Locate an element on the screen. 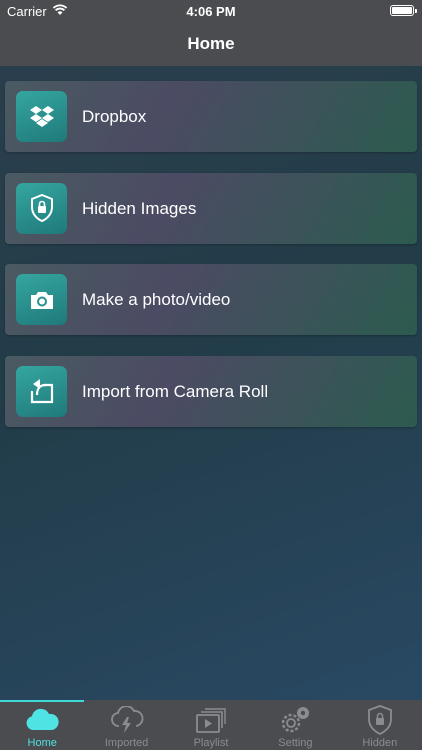  tab-home: Home is located at coordinates (42, 725).